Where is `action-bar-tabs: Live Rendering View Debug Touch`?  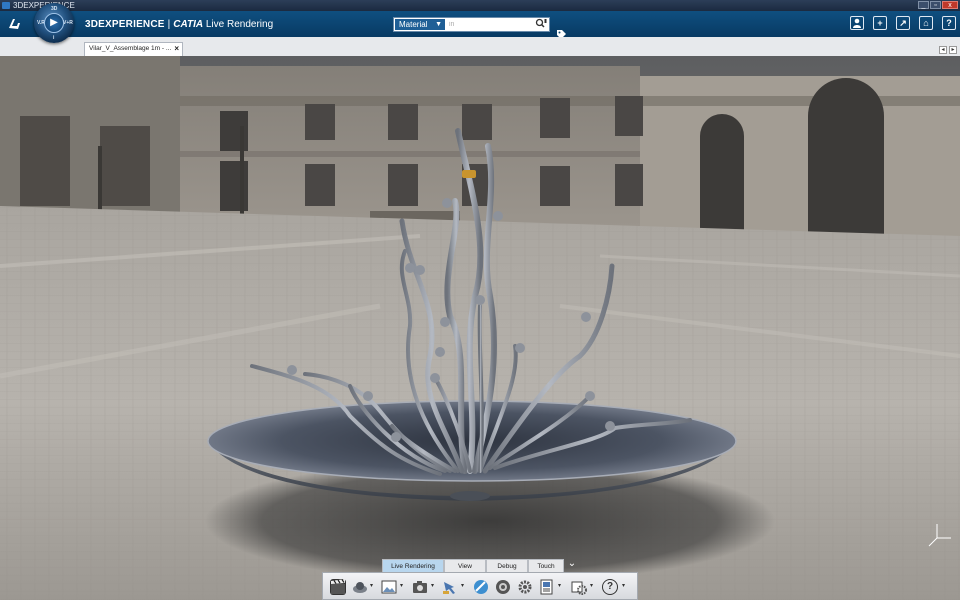
action-bar-tabs: Live Rendering View Debug Touch is located at coordinates (473, 565).